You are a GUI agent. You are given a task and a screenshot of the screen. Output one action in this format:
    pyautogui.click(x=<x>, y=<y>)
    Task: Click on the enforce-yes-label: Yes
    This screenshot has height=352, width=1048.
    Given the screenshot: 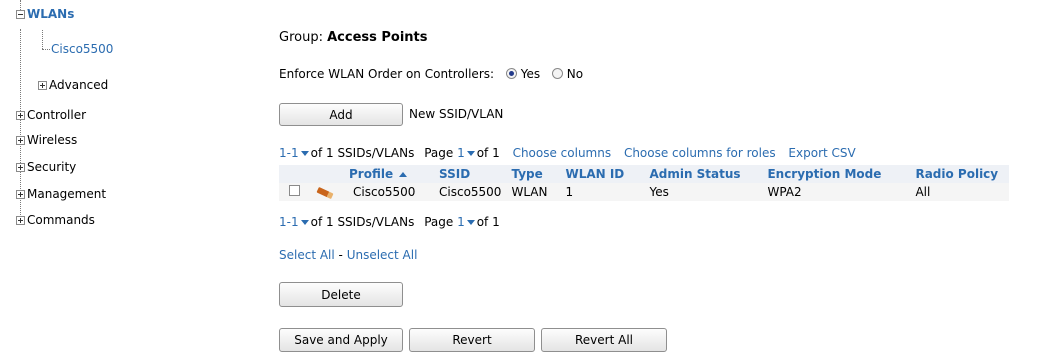 What is the action you would take?
    pyautogui.click(x=530, y=74)
    